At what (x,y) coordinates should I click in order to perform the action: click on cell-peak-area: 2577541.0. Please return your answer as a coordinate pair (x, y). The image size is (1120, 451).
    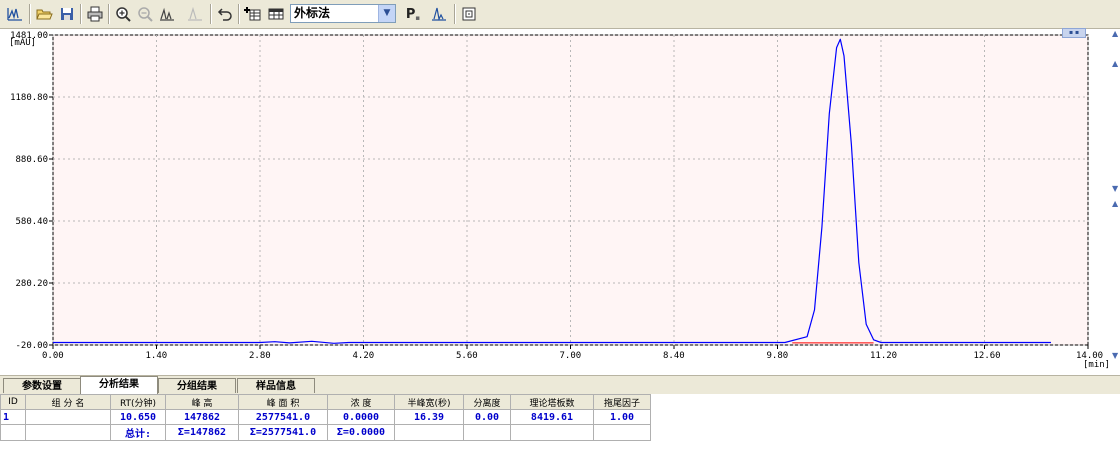
    Looking at the image, I should click on (283, 417).